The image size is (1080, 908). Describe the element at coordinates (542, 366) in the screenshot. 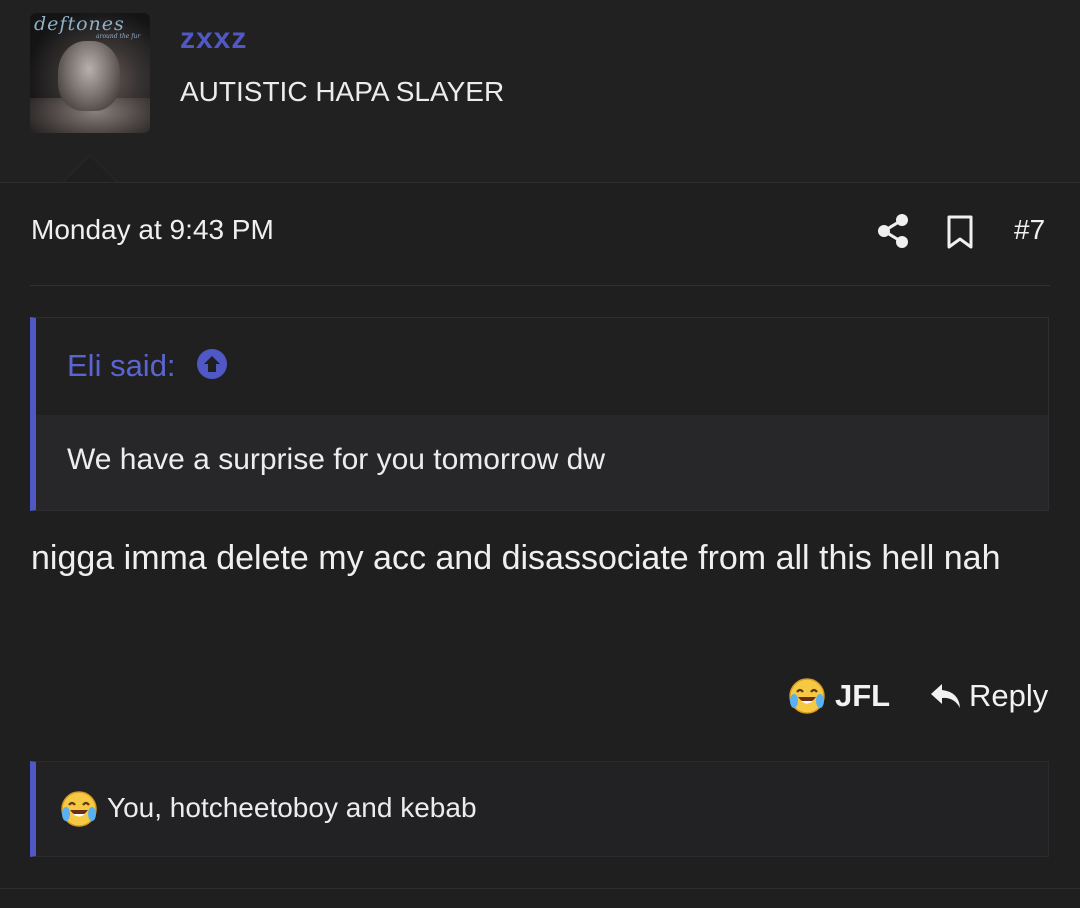

I see `quote-header: Eli said:` at that location.